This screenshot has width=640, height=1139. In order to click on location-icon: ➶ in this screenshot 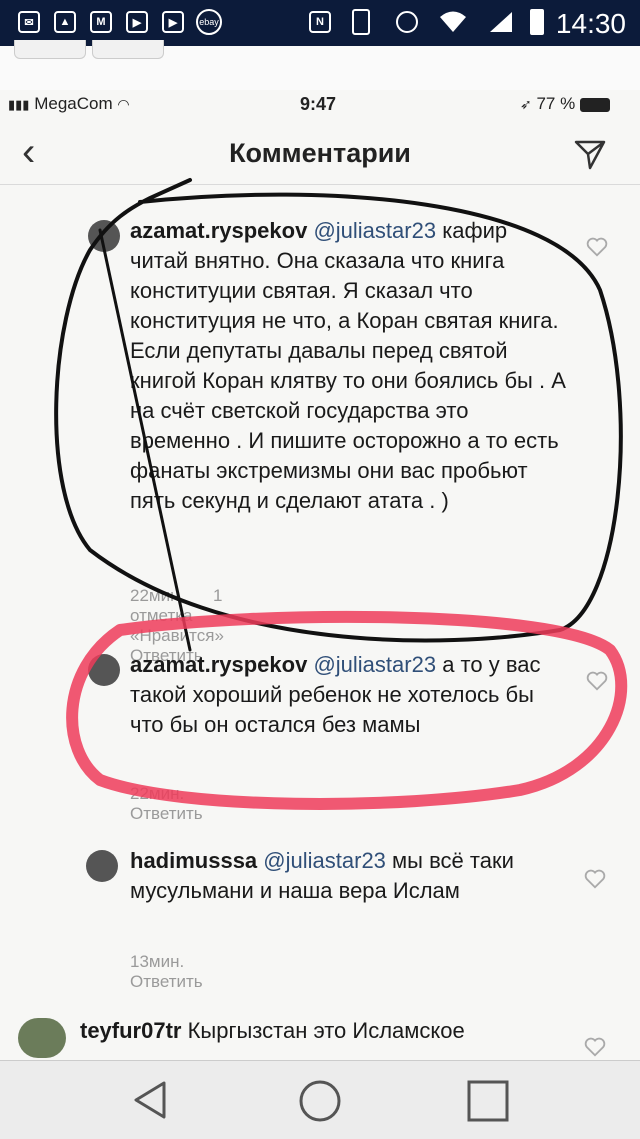, I will do `click(526, 104)`.